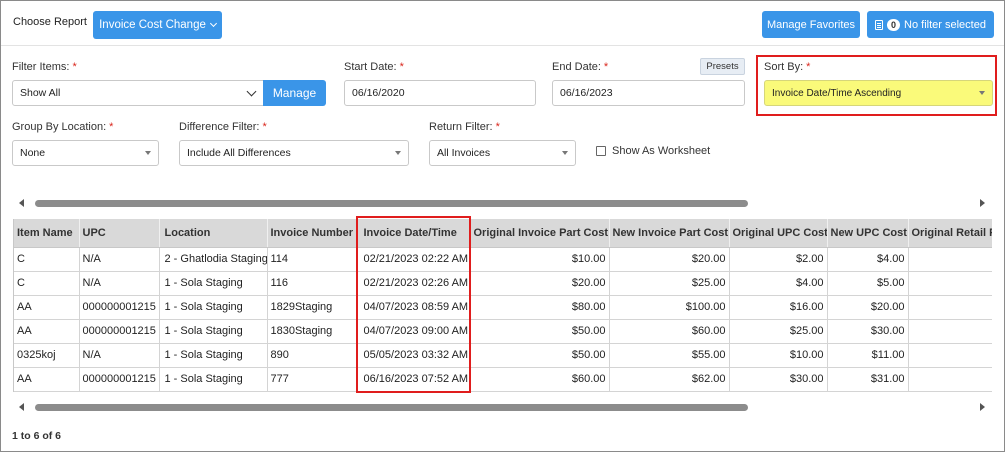 This screenshot has width=1005, height=452. I want to click on end-date-input: 06/16/2023, so click(648, 93).